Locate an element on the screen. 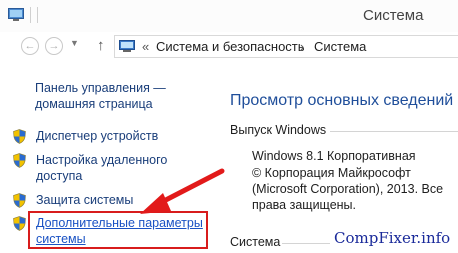  watermark: CompFixer.info is located at coordinates (392, 238).